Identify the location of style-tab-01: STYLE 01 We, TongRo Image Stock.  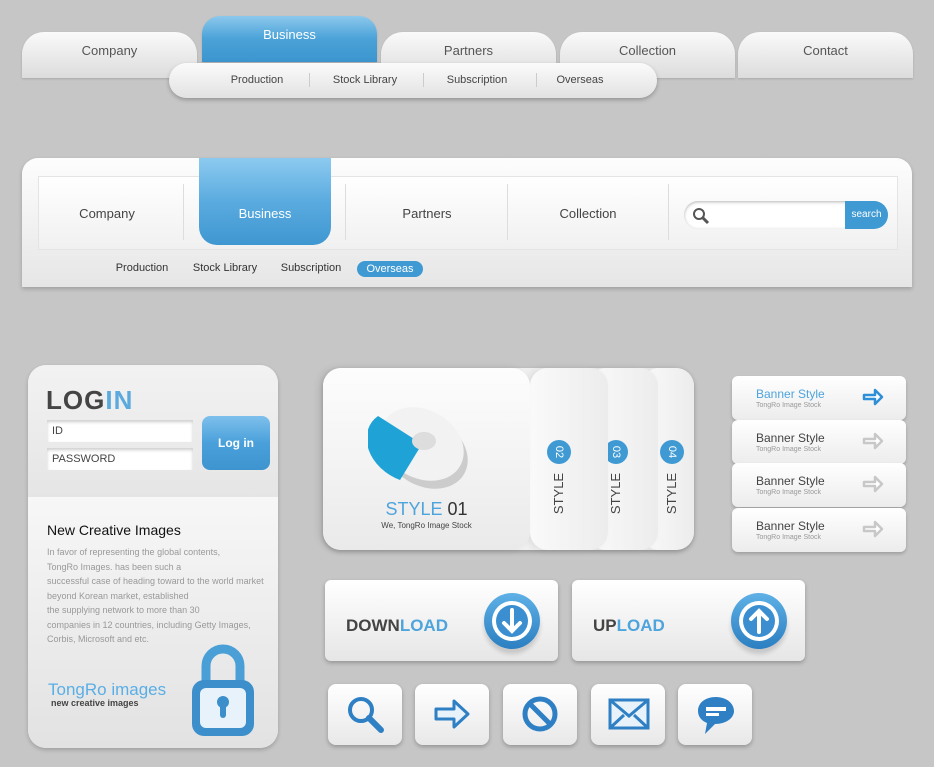
(426, 459).